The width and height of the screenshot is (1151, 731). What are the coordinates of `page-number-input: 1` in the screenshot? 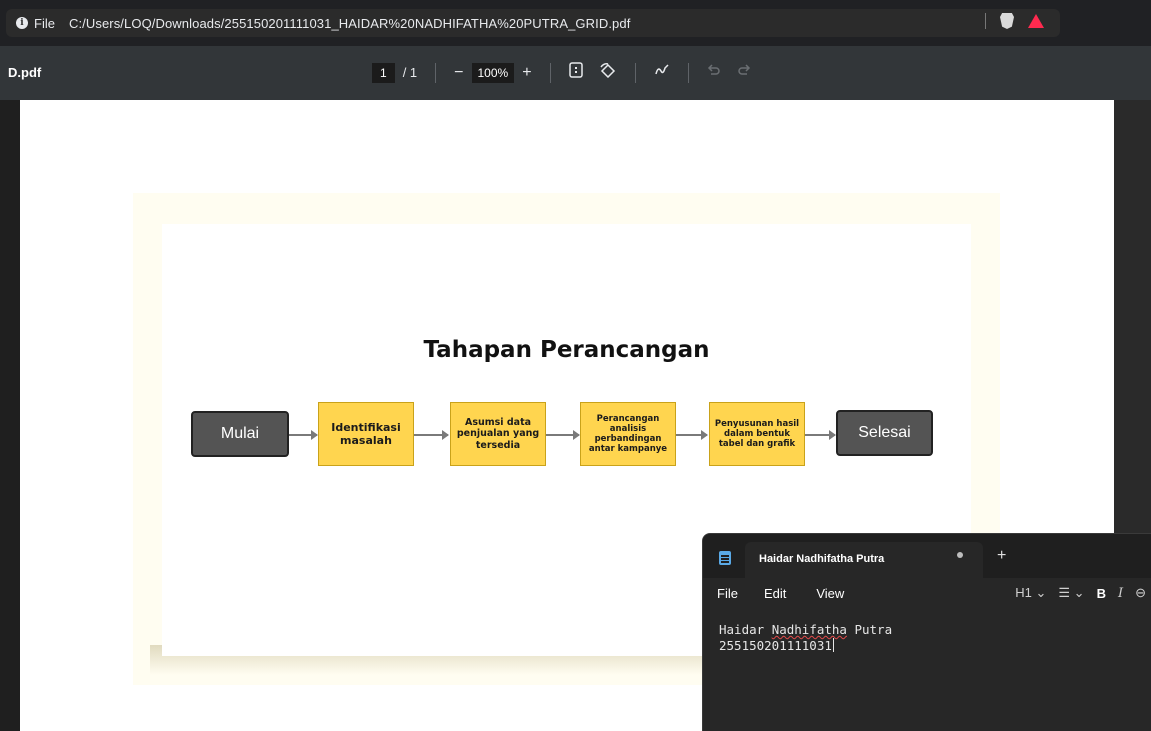 It's located at (383, 72).